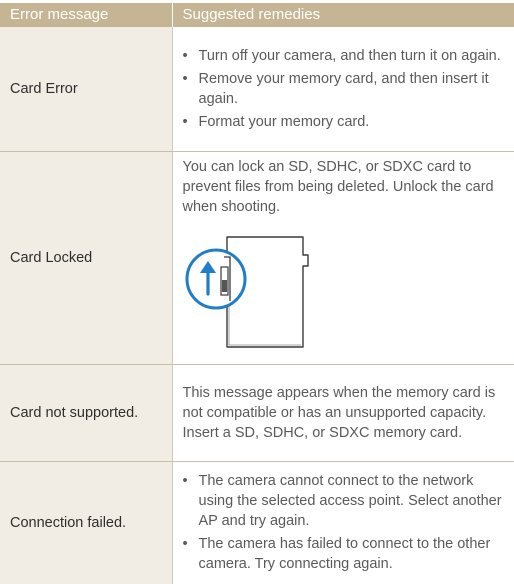  What do you see at coordinates (344, 122) in the screenshot?
I see `remedy-item: Format your memory card.` at bounding box center [344, 122].